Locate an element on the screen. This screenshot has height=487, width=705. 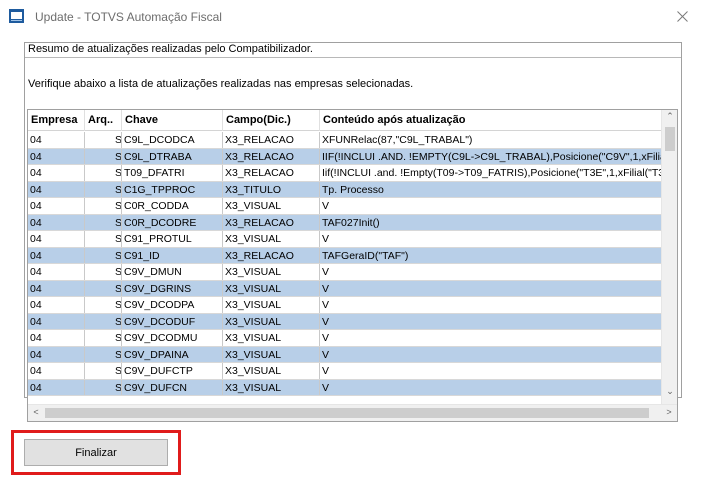
cell-chave: C9V_DCODMU is located at coordinates (172, 338).